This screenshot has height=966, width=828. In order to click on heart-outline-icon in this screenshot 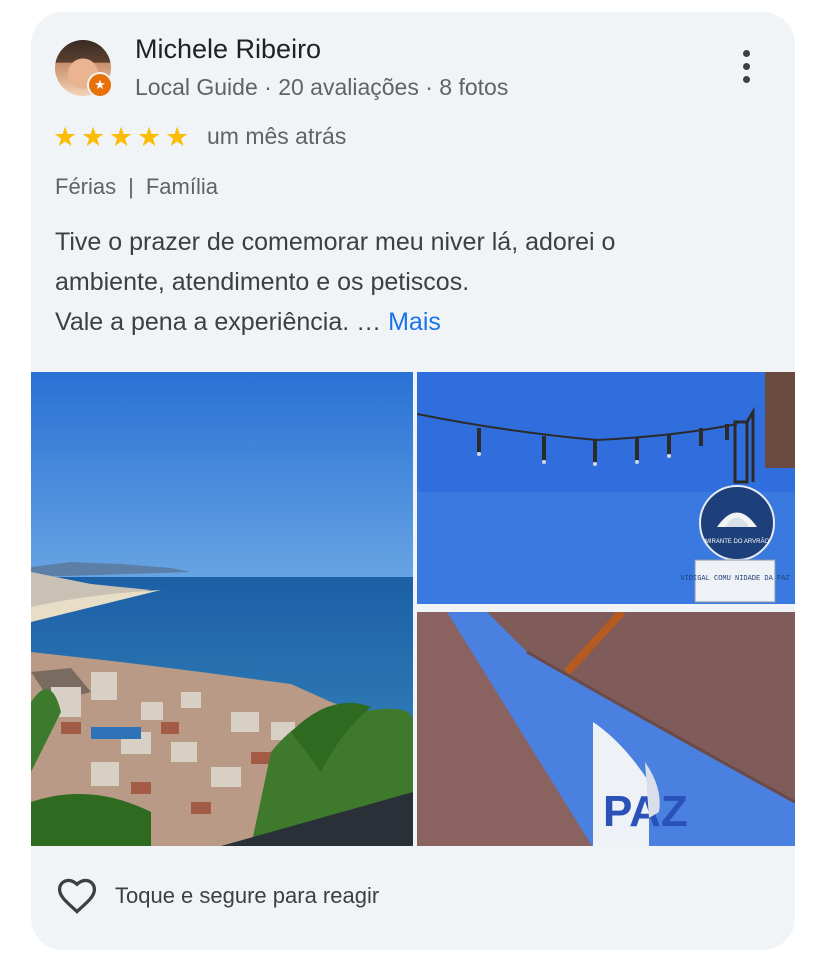, I will do `click(77, 896)`.